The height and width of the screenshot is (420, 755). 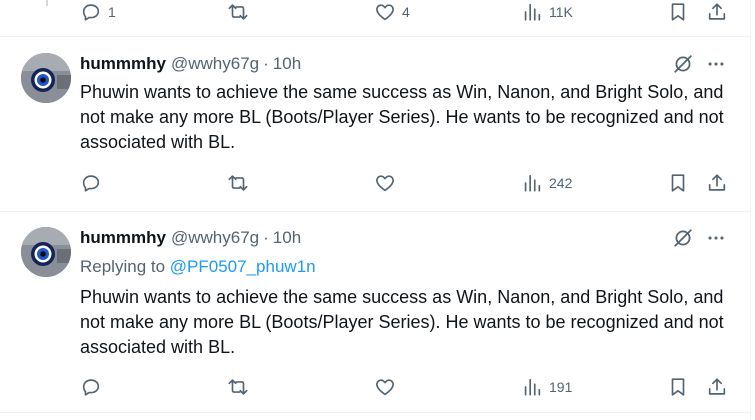 I want to click on top-action-bar: 1 4 11K, so click(x=405, y=12).